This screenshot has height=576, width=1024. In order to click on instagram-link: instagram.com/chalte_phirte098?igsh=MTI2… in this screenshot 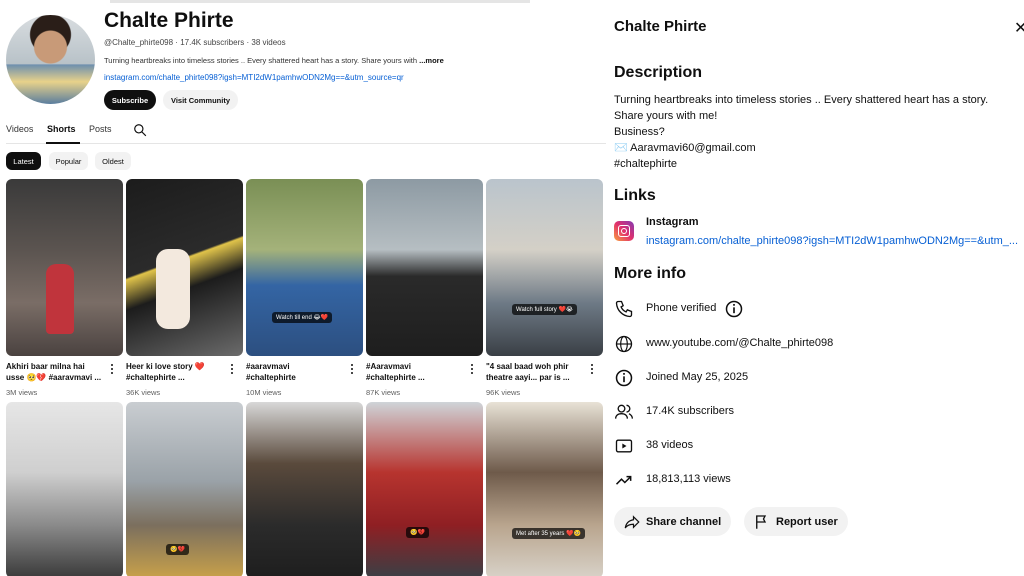, I will do `click(835, 241)`.